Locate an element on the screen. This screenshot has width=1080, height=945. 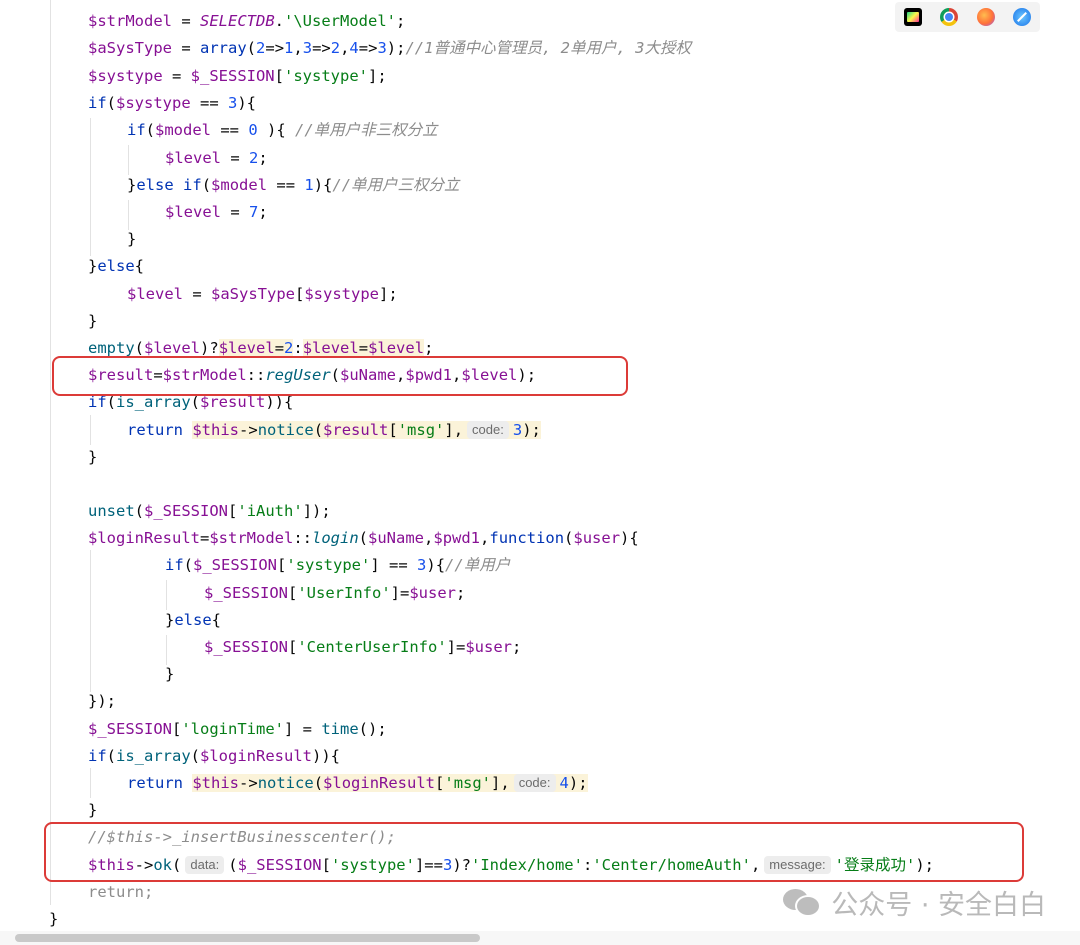
scrollbar-thumb is located at coordinates (247, 938).